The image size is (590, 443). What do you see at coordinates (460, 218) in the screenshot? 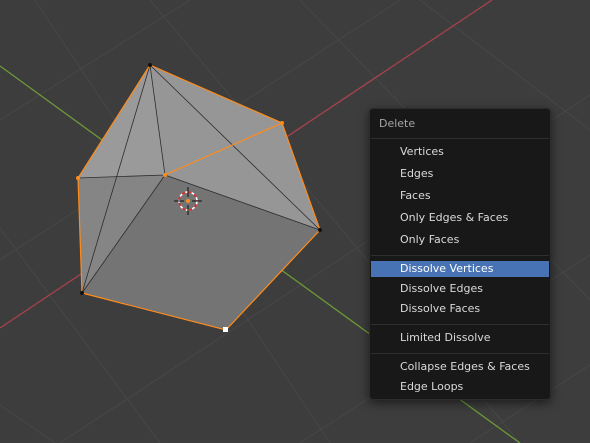
I see `menu-item-only-edges-faces: Only Edges & Faces` at bounding box center [460, 218].